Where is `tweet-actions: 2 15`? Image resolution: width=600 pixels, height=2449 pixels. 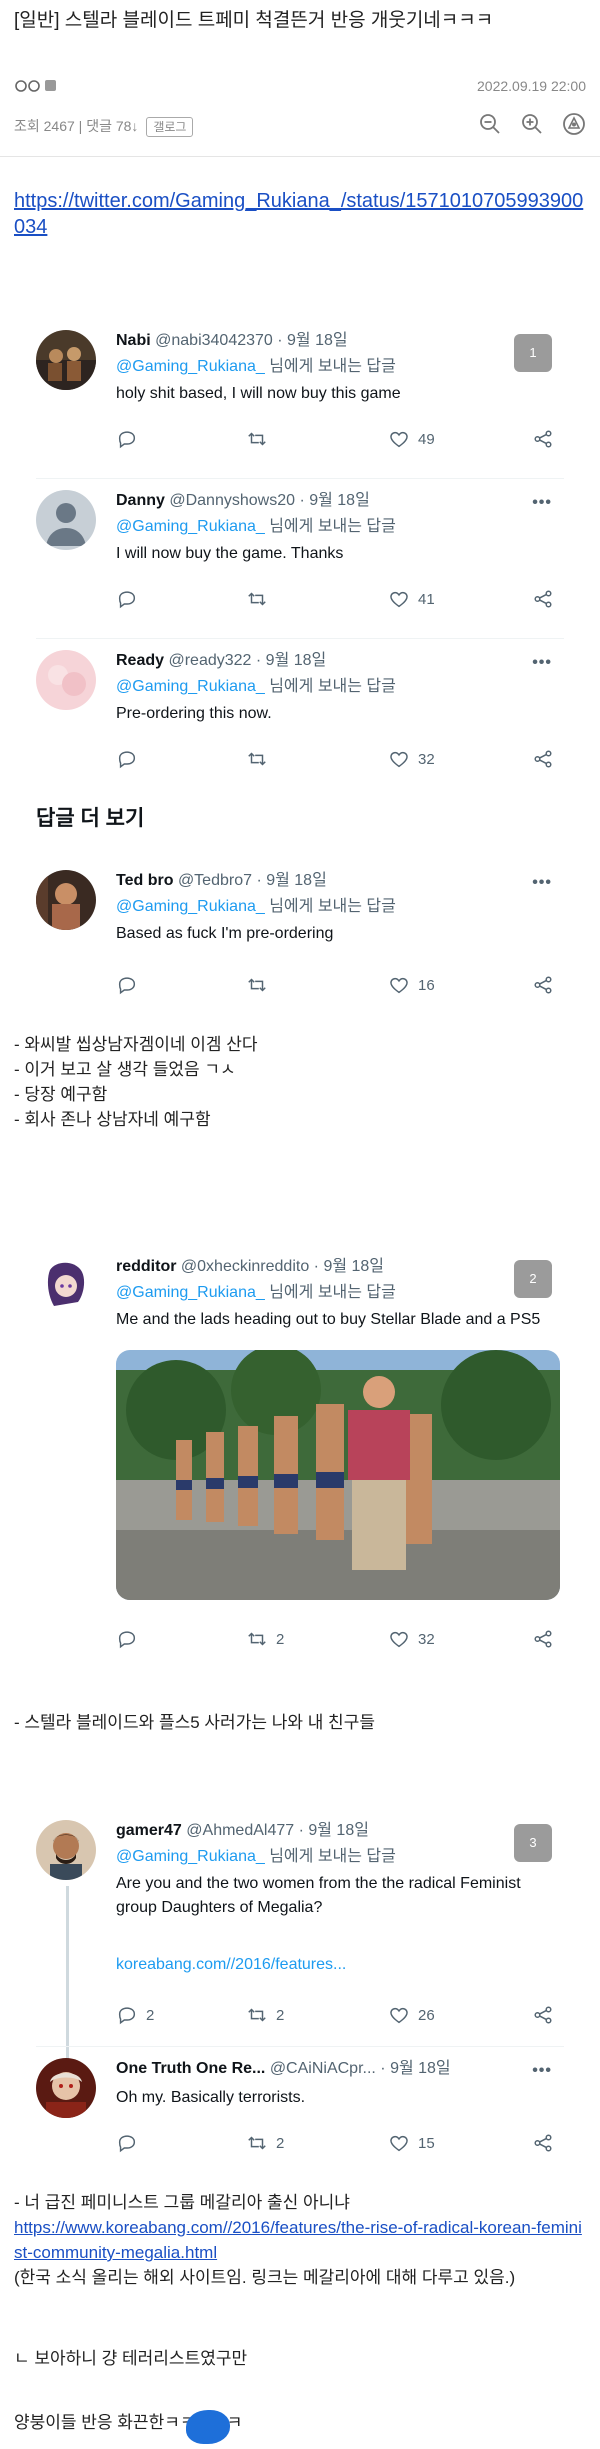 tweet-actions: 2 15 is located at coordinates (336, 2144).